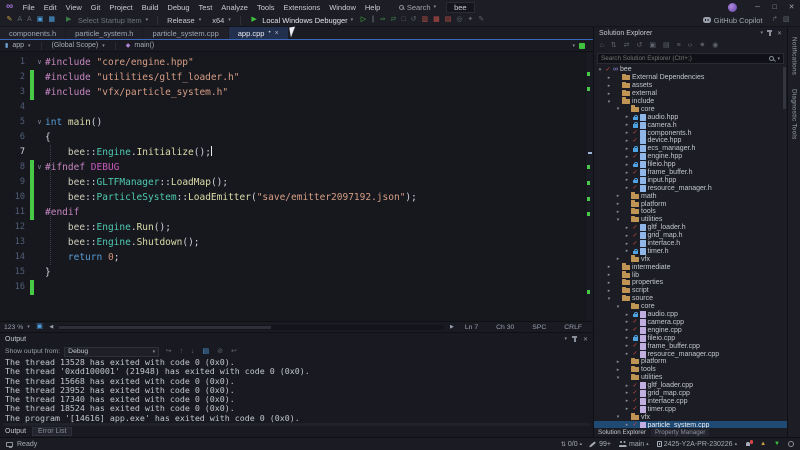 The width and height of the screenshot is (800, 450). Describe the element at coordinates (775, 20) in the screenshot. I see `share-icon: ↱` at that location.